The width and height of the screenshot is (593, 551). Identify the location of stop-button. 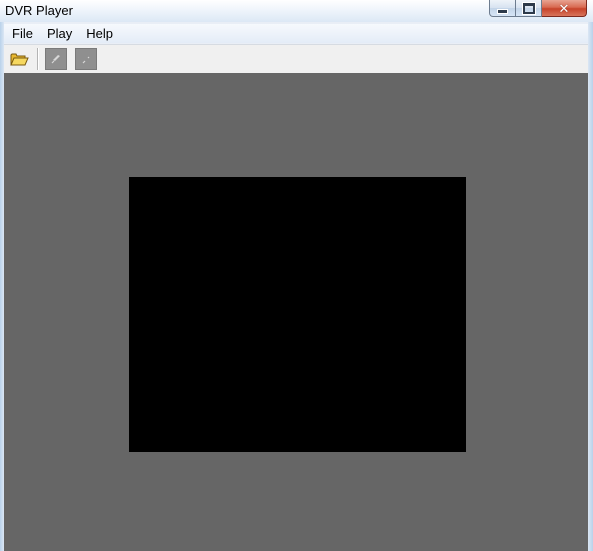
(86, 59).